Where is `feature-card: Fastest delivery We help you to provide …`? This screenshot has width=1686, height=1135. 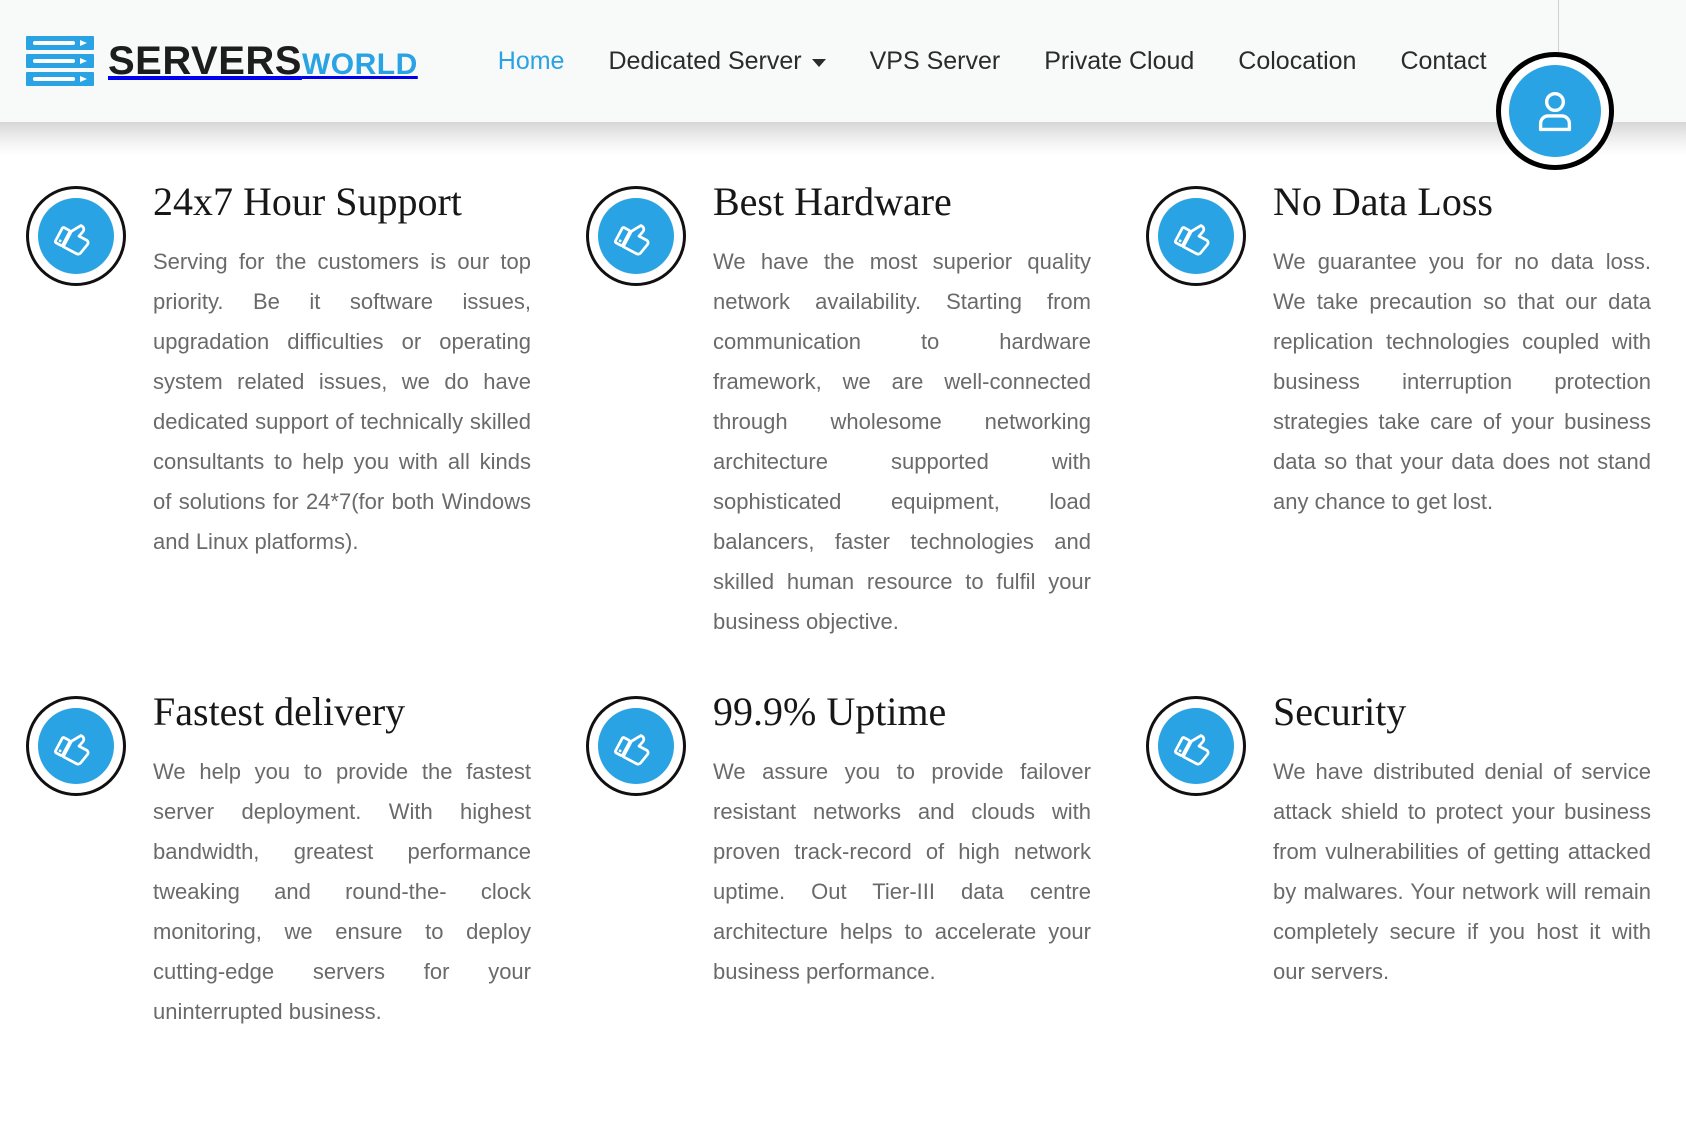
feature-card: Fastest delivery We help you to provide … is located at coordinates (306, 860).